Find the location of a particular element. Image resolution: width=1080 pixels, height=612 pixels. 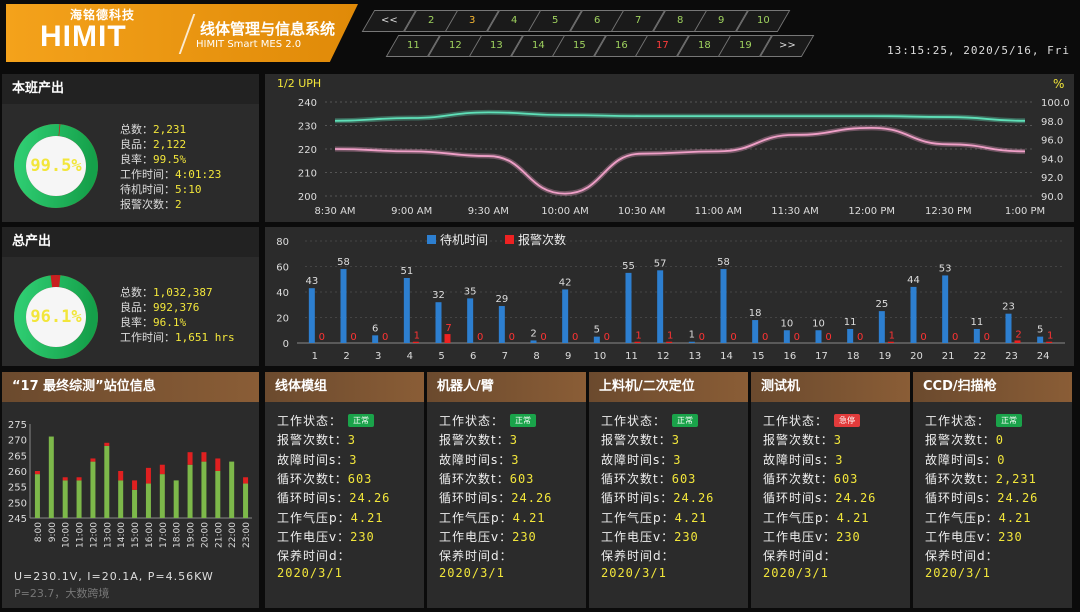

nav-label: 10 is located at coordinates (762, 20).